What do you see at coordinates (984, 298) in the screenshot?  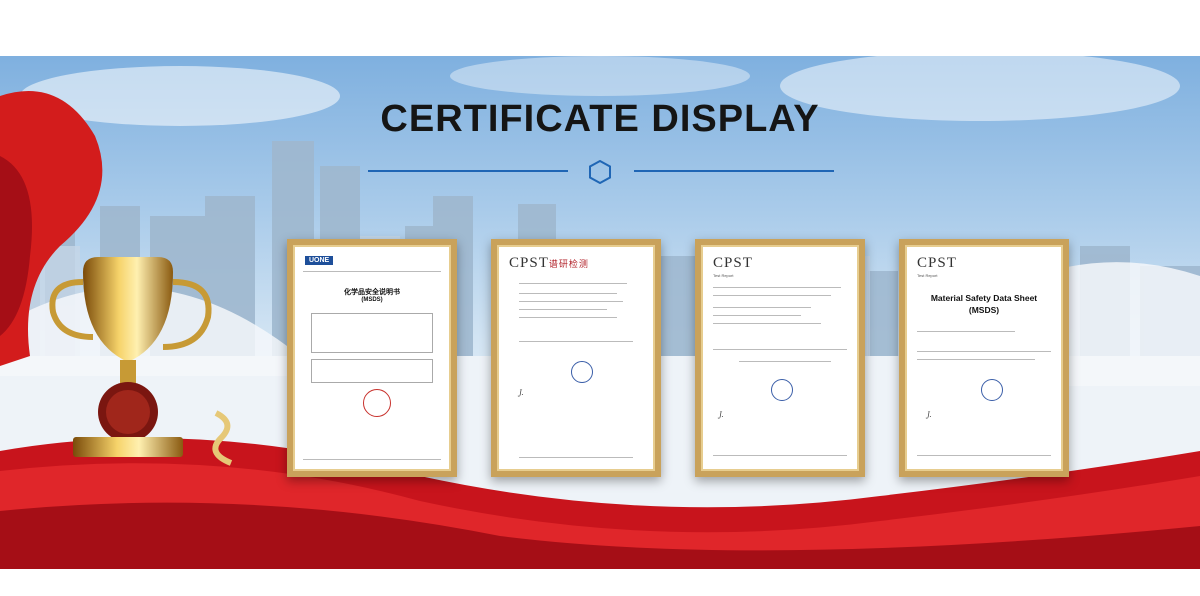 I see `certificate-4-title: Material Safety Data Sheet` at bounding box center [984, 298].